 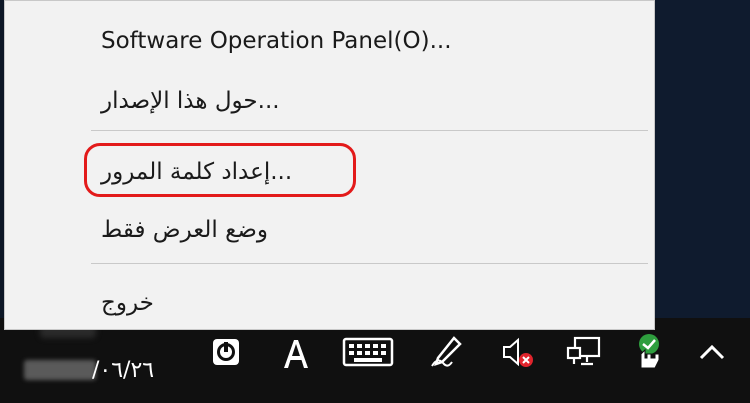 What do you see at coordinates (296, 352) in the screenshot?
I see `ime-language-icon` at bounding box center [296, 352].